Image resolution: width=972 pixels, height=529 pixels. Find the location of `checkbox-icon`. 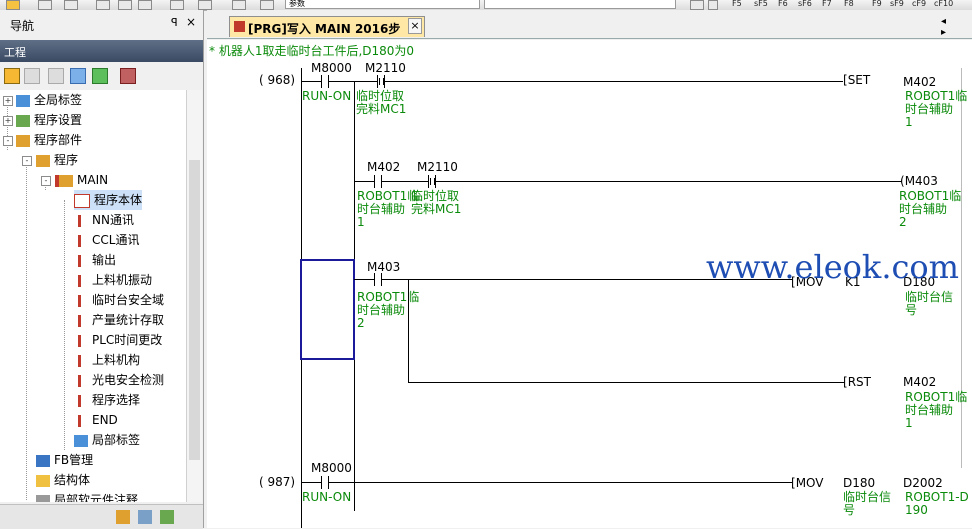

checkbox-icon is located at coordinates (697, 5).